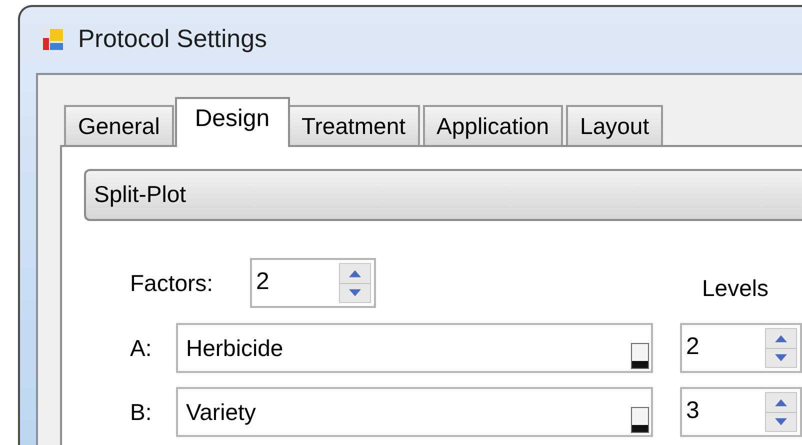  Describe the element at coordinates (172, 283) in the screenshot. I see `factors-label: Factors:` at that location.